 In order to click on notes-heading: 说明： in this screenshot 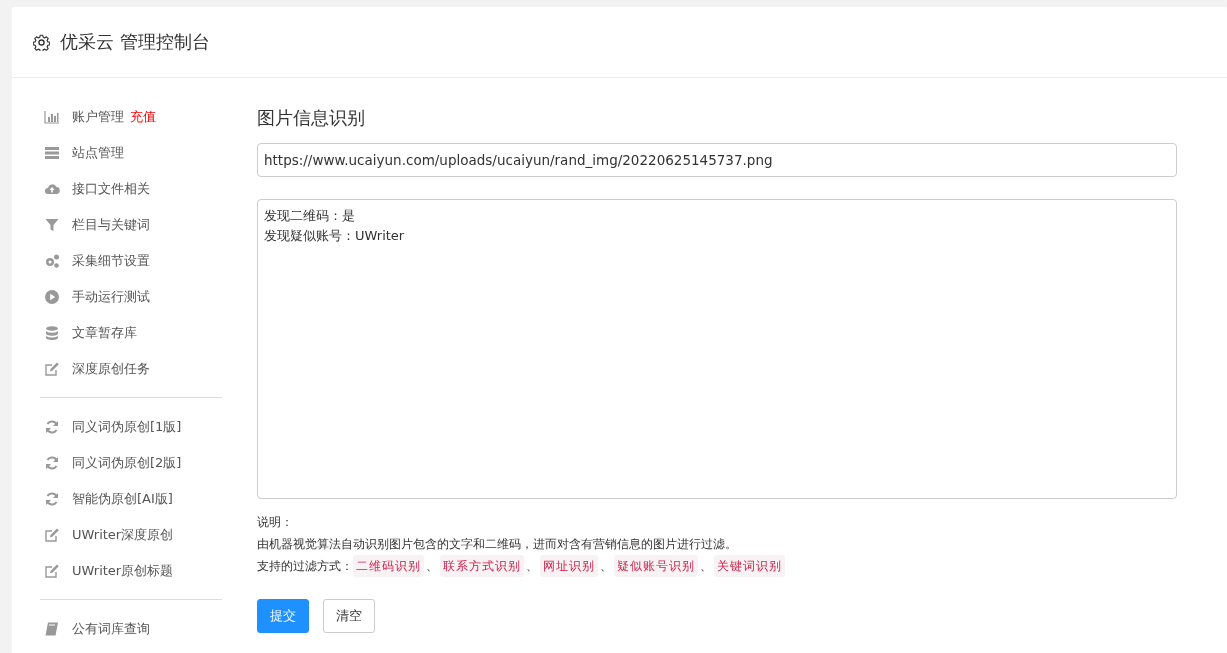, I will do `click(275, 522)`.